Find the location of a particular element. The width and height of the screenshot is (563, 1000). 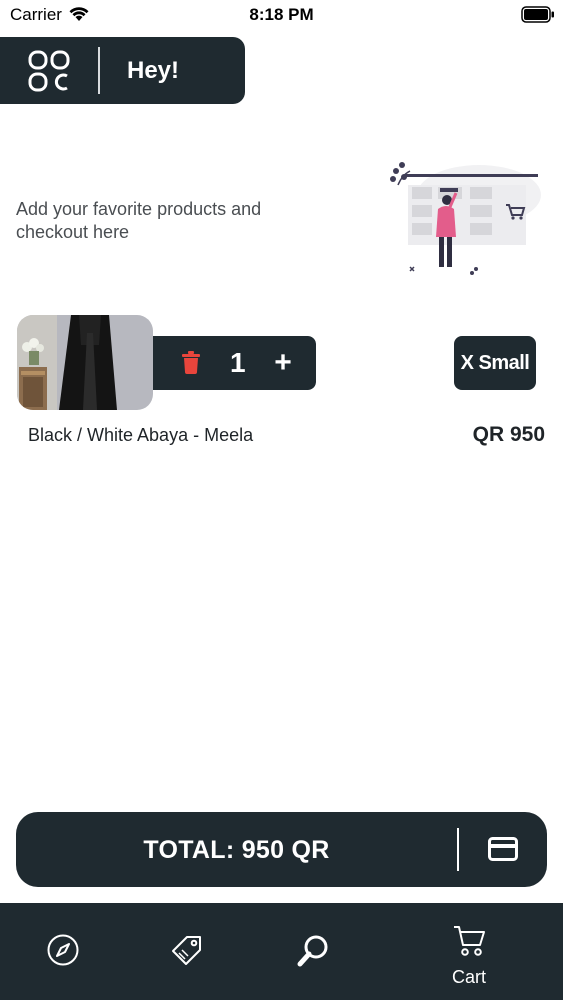

product-name: Black / White Abaya - Meela is located at coordinates (141, 435).